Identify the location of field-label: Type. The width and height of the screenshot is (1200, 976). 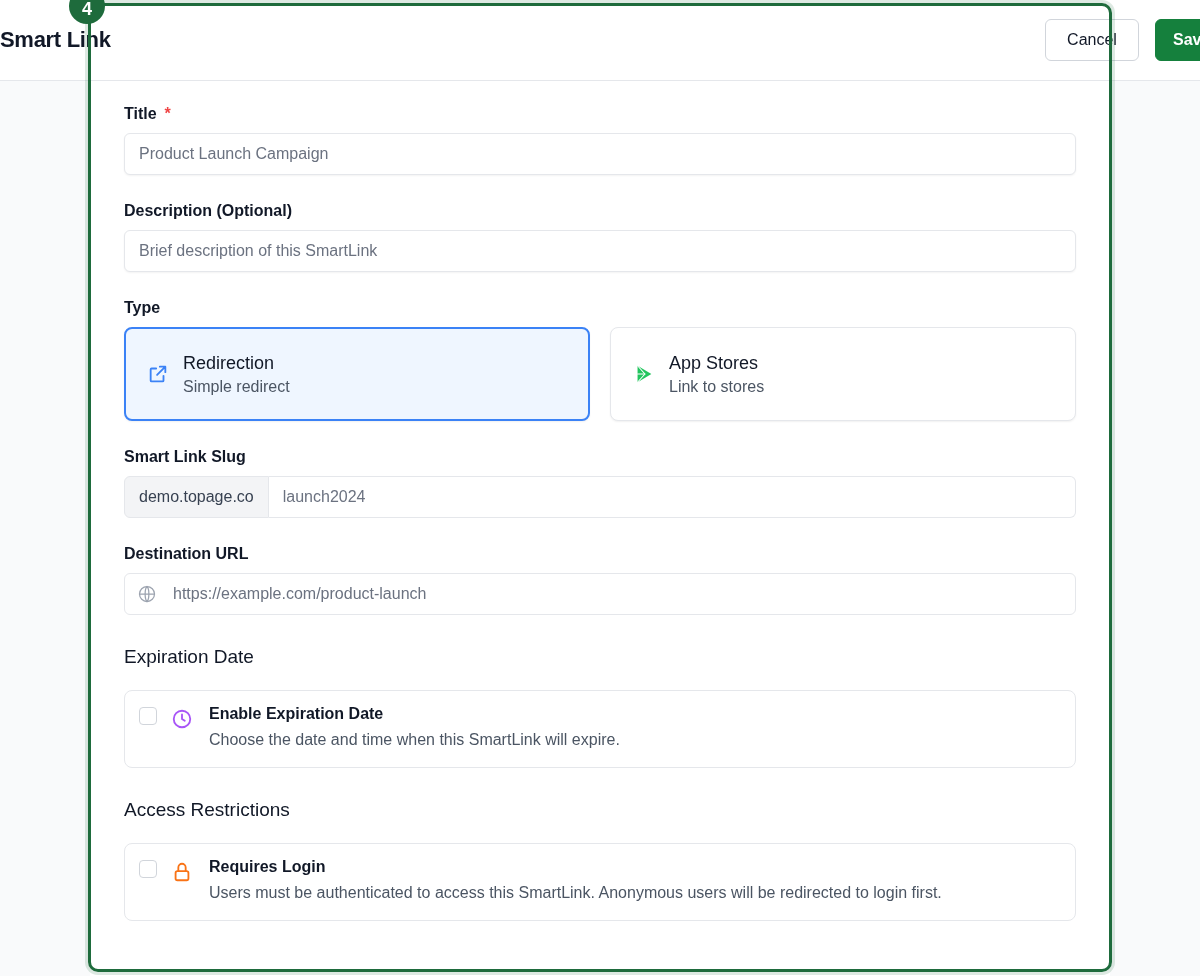
(142, 308).